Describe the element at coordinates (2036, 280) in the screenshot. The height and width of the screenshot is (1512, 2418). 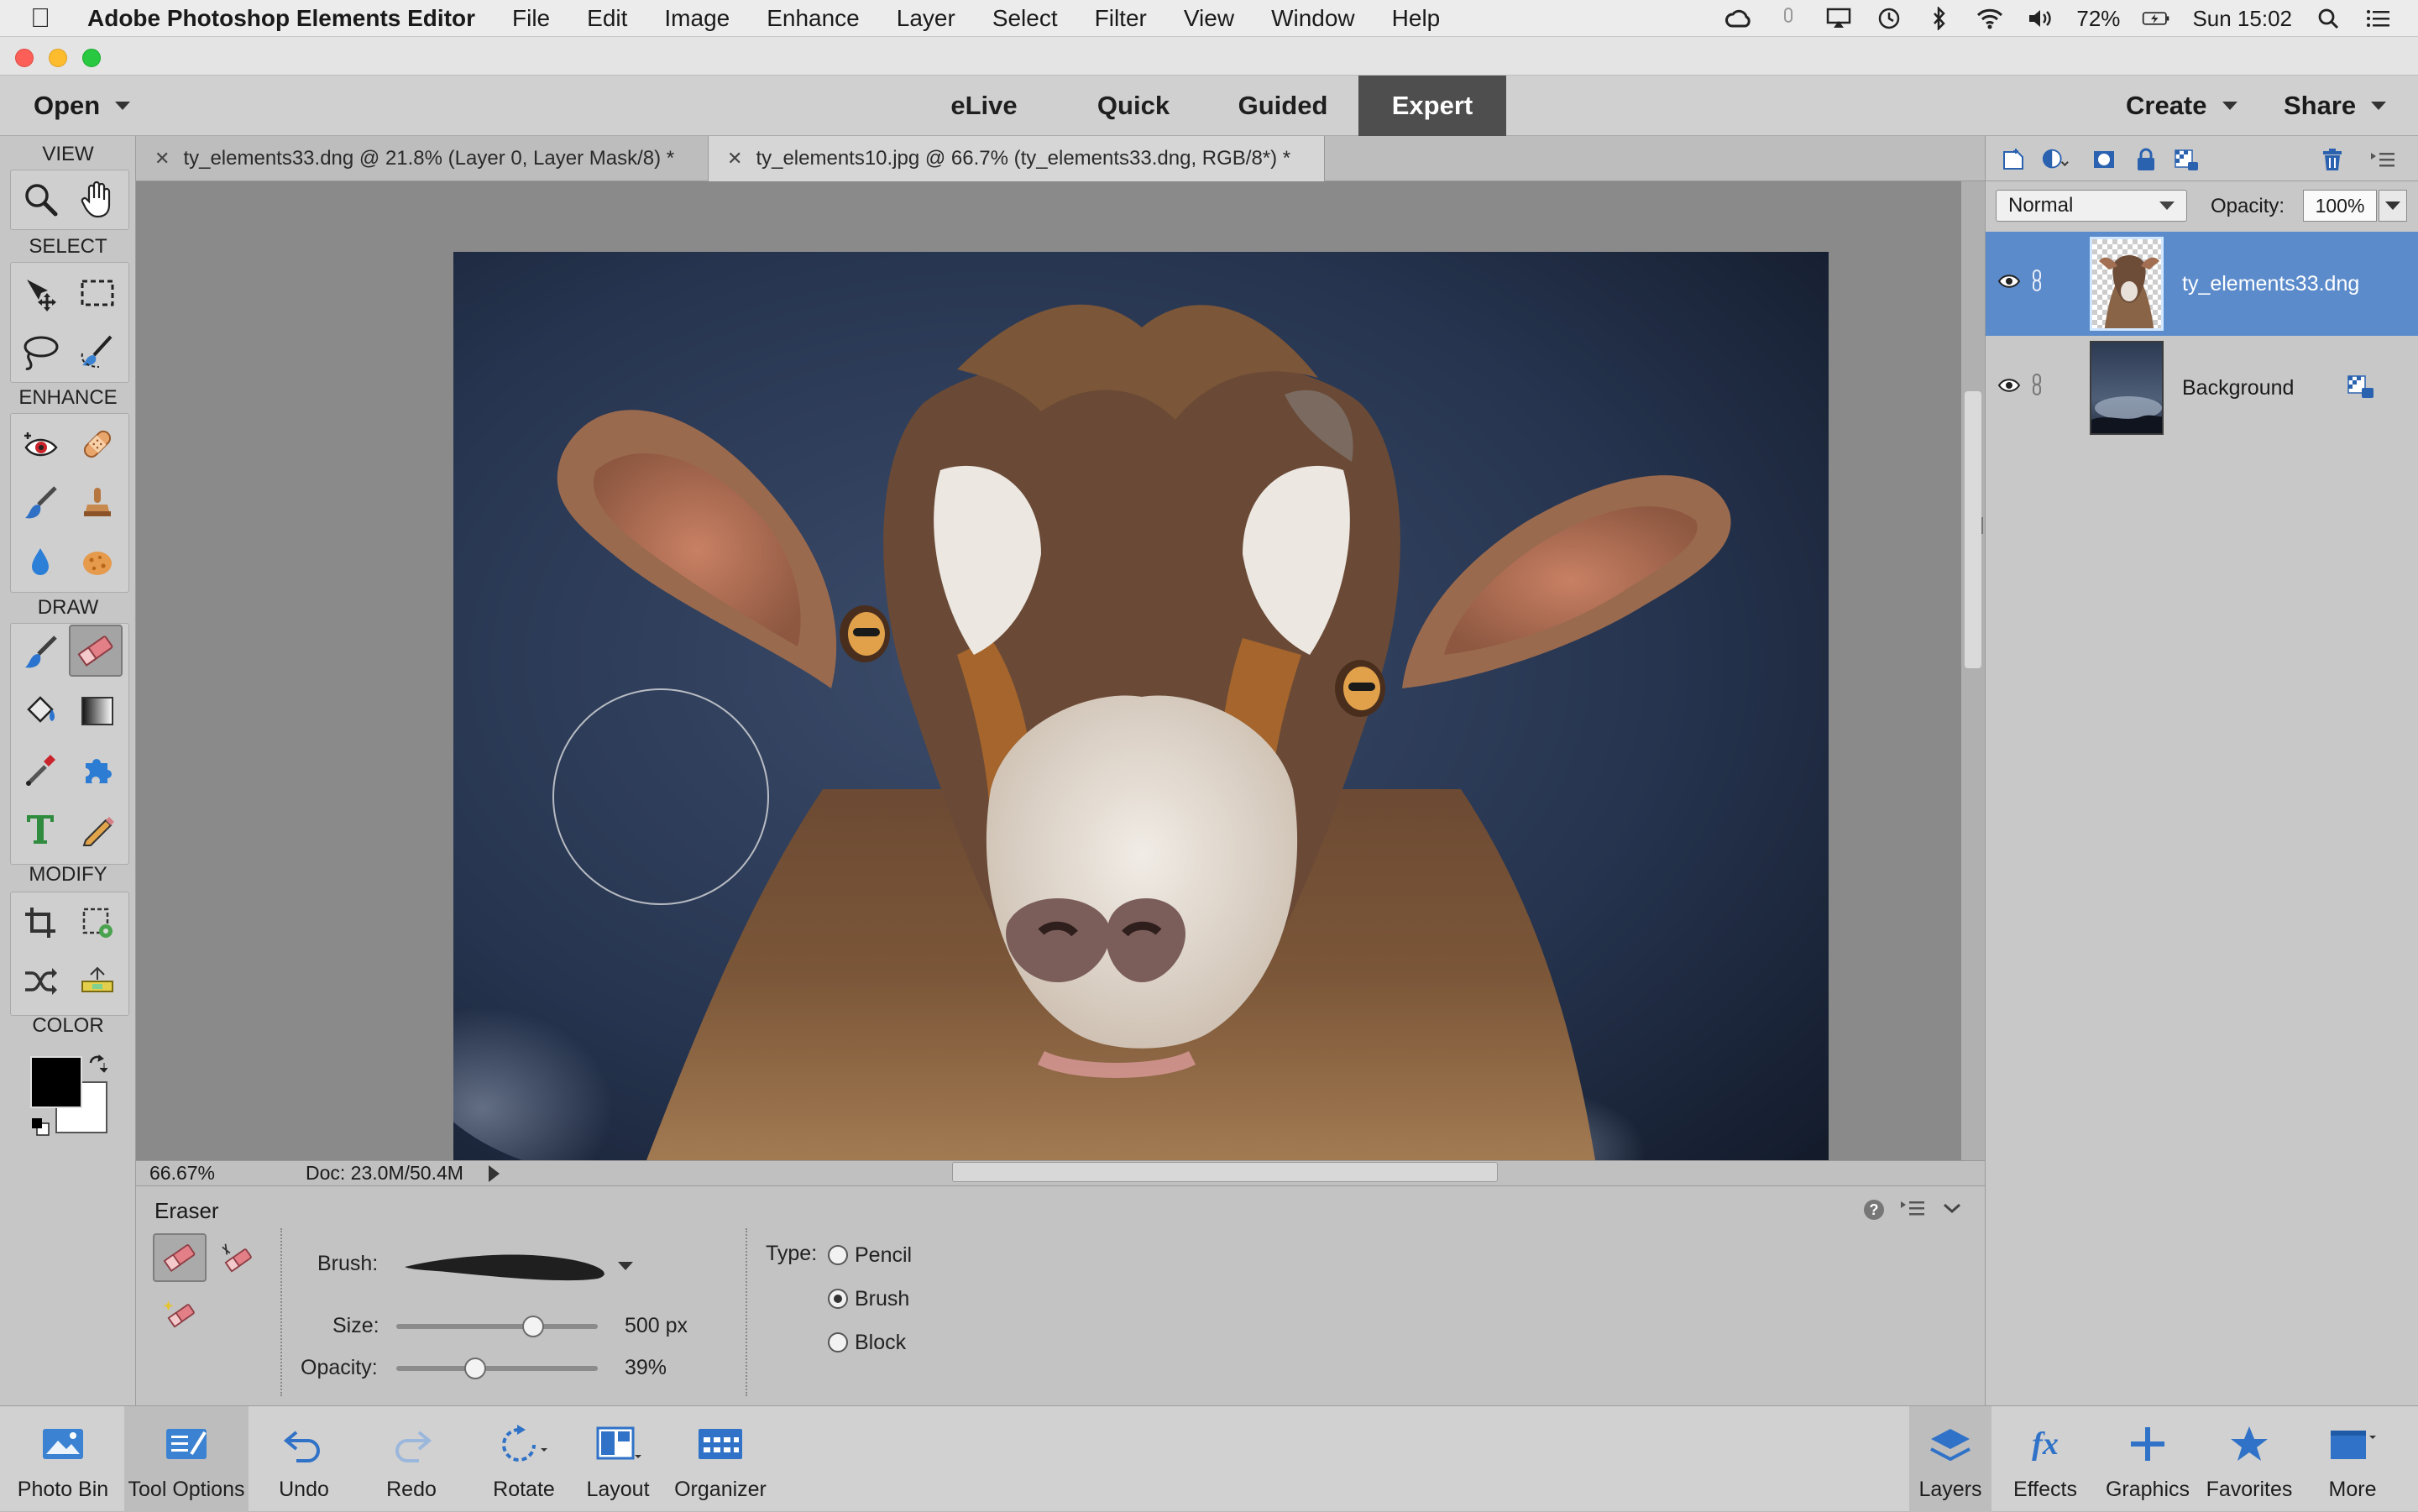
I see `layer-link-chain-icon` at that location.